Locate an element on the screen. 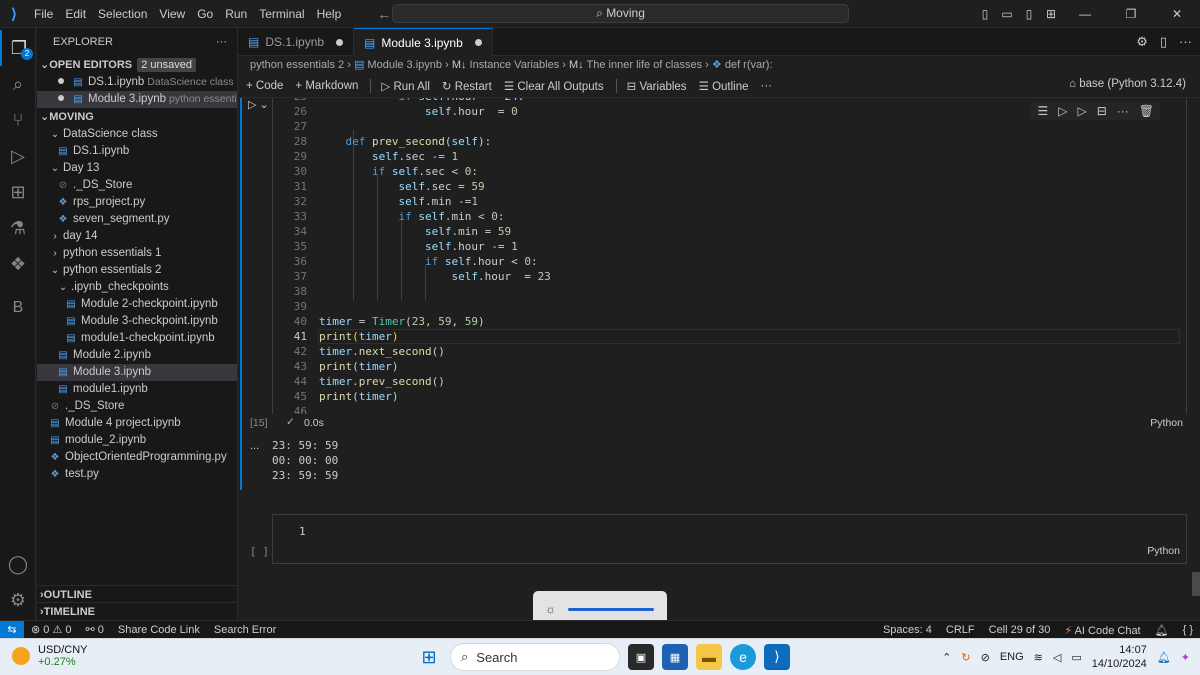 The width and height of the screenshot is (1200, 675). source-control-icon: ⑂ is located at coordinates (18, 120).